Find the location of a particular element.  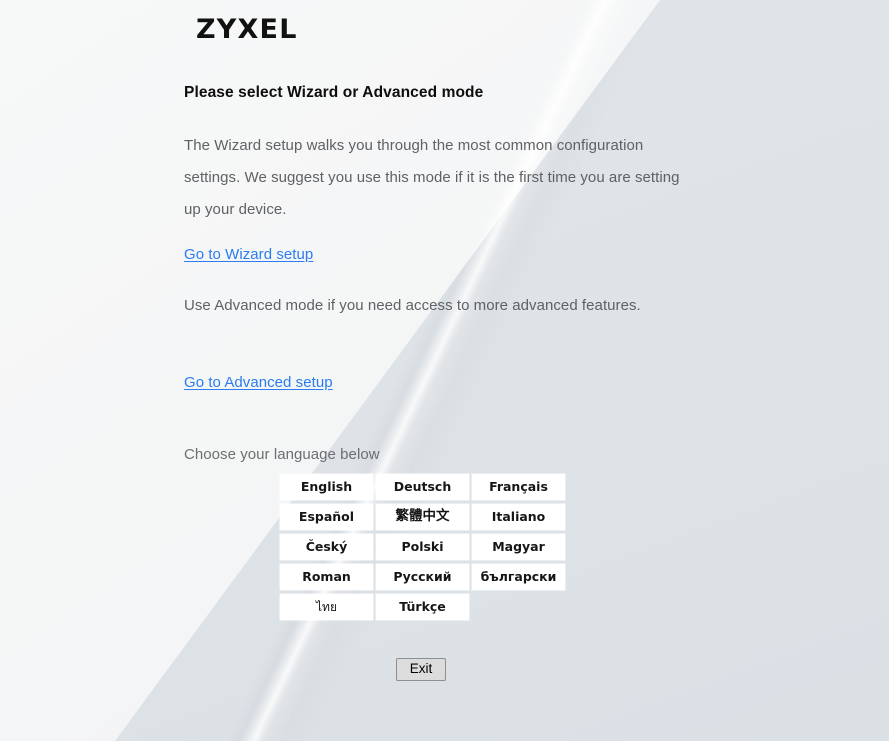

language-button-bulgarian: български is located at coordinates (518, 577).